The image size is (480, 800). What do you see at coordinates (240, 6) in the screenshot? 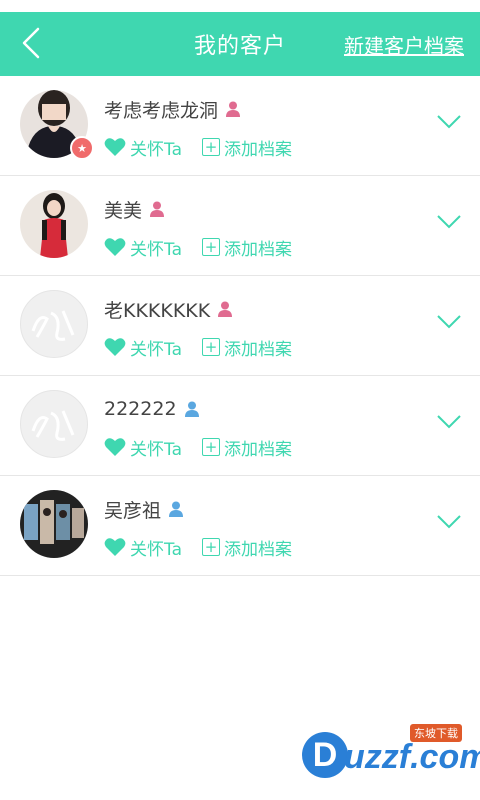
I see `status-bar` at bounding box center [240, 6].